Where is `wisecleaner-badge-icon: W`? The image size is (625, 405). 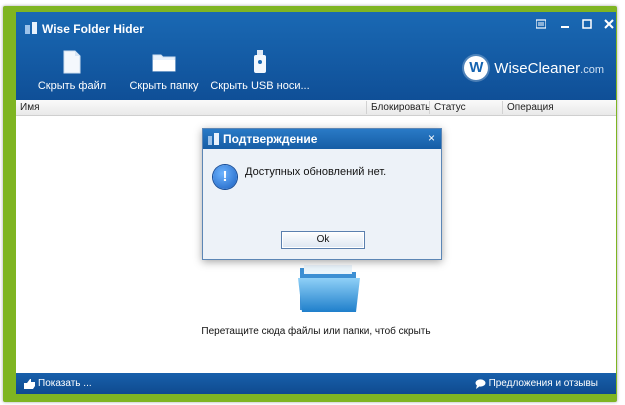
wisecleaner-badge-icon: W is located at coordinates (476, 68).